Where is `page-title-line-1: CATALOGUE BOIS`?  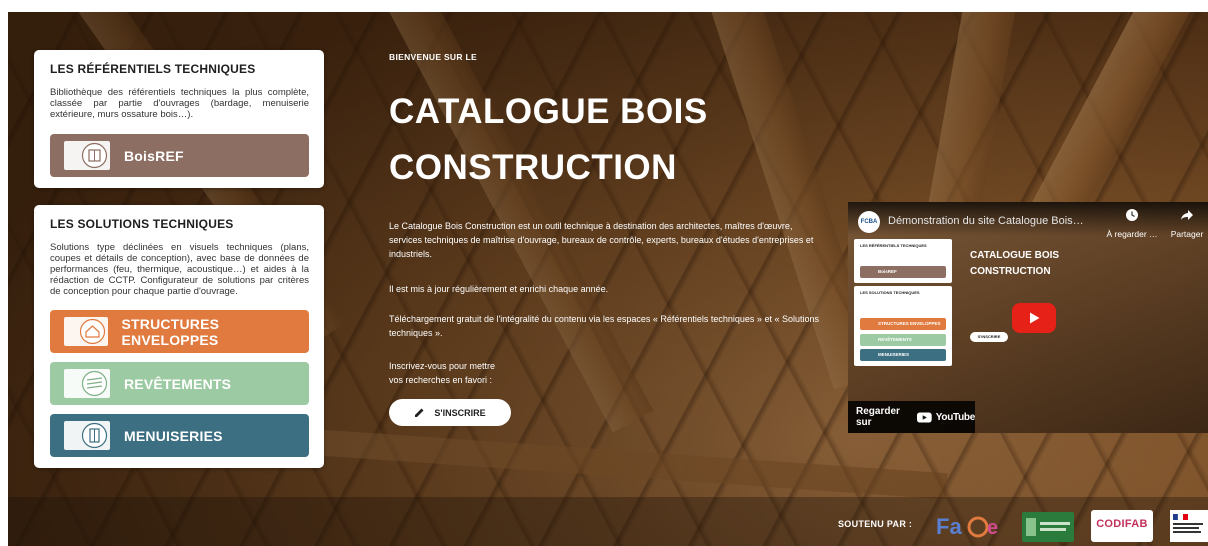
page-title-line-1: CATALOGUE BOIS is located at coordinates (548, 111).